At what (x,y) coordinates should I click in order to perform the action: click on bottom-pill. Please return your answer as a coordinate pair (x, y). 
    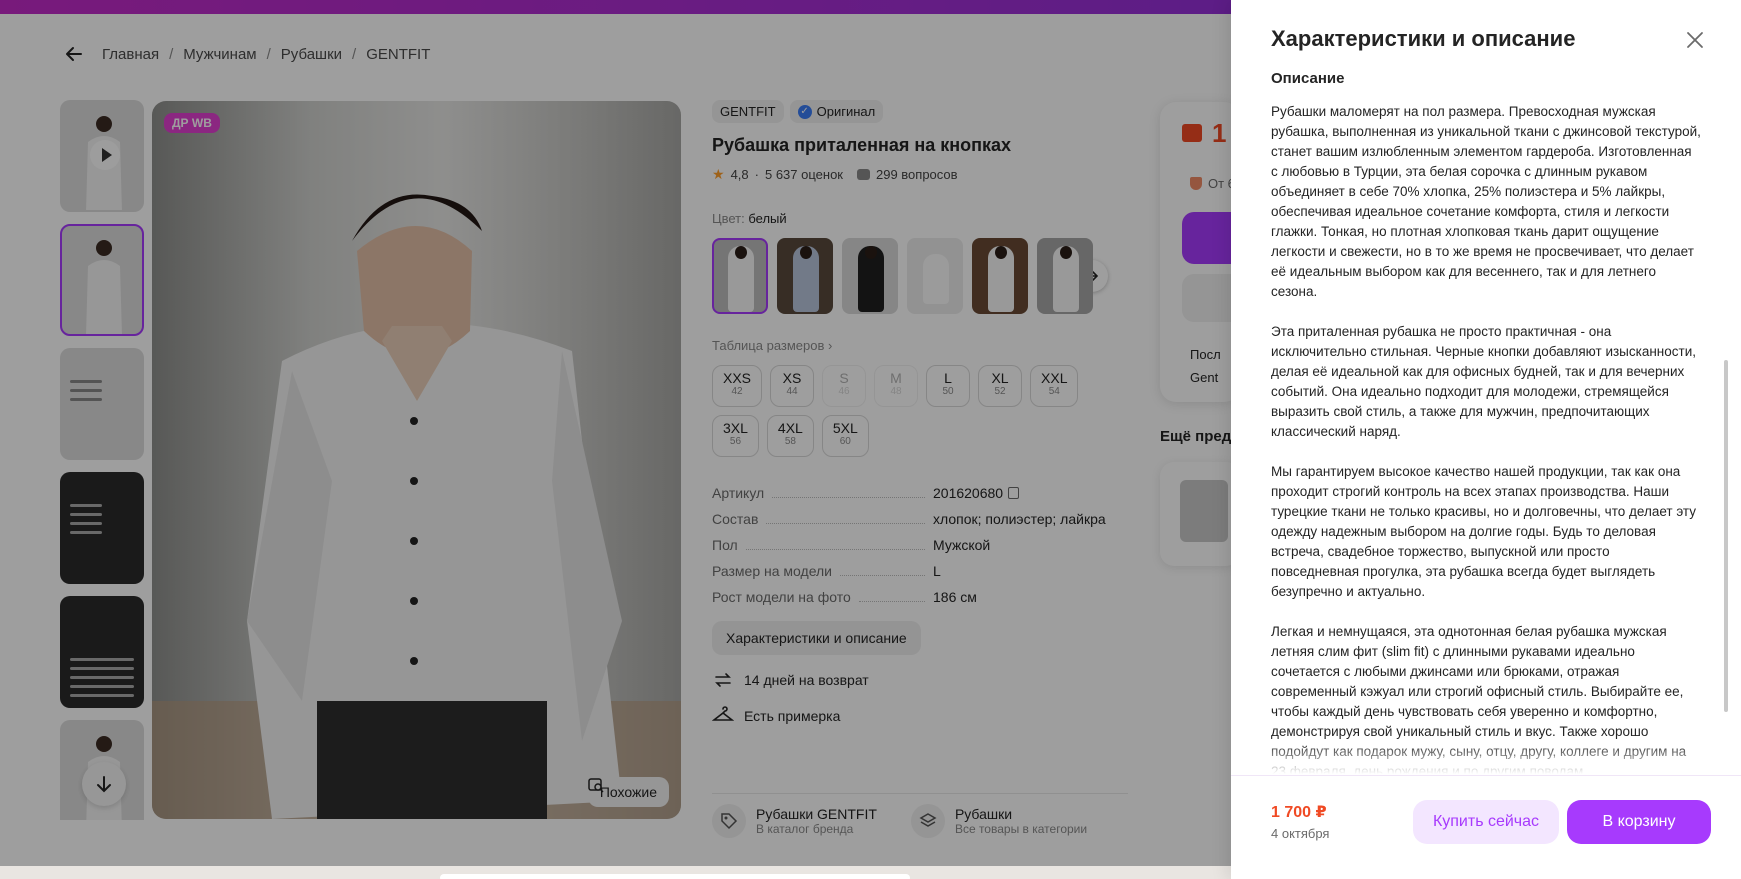
    Looking at the image, I should click on (675, 876).